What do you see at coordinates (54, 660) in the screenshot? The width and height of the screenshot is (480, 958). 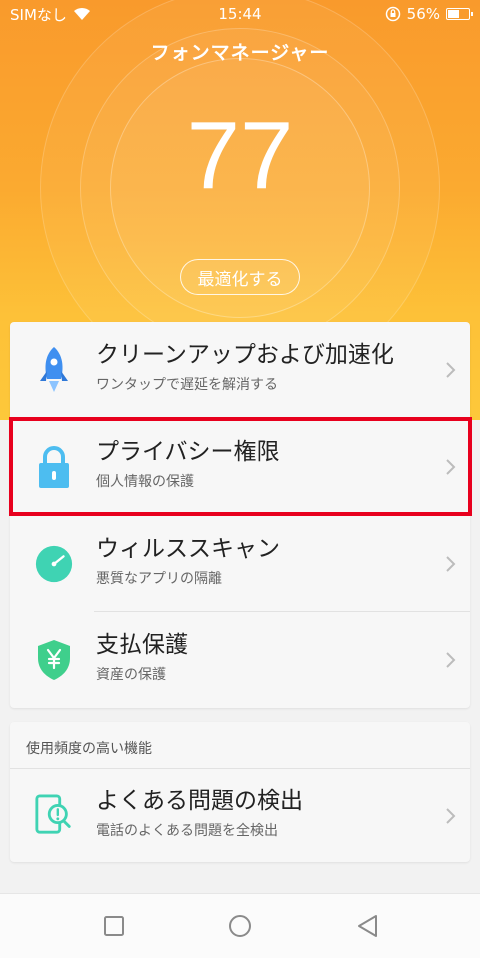 I see `yen-shield-icon` at bounding box center [54, 660].